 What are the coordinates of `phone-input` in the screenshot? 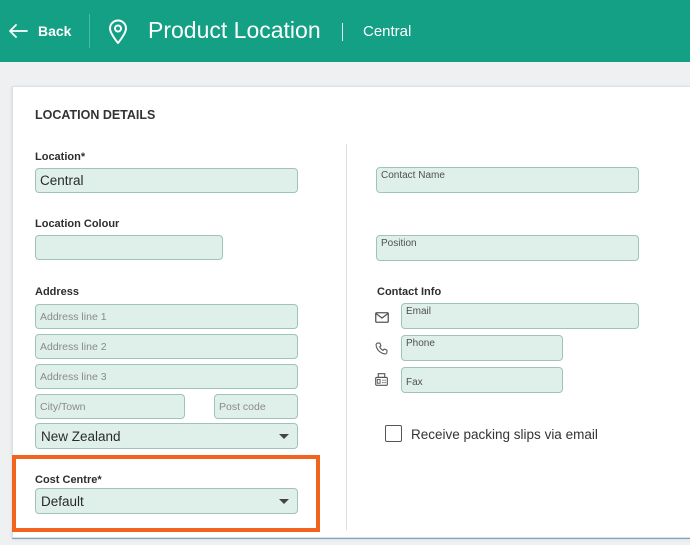 It's located at (482, 348).